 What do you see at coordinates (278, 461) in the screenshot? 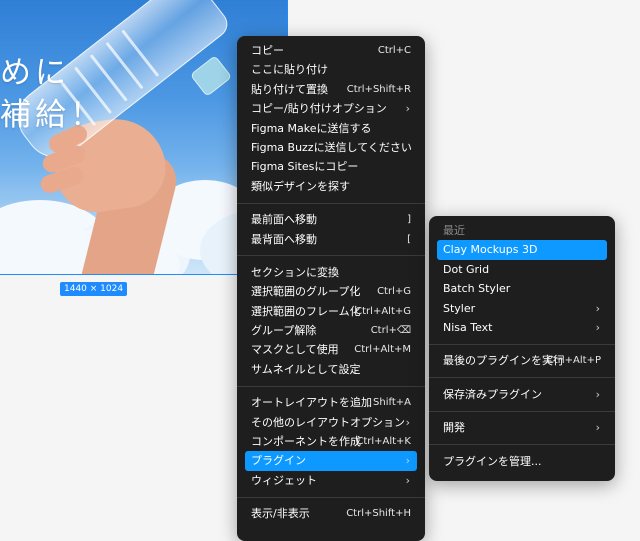
I see `menu-item-label: プラグイン` at bounding box center [278, 461].